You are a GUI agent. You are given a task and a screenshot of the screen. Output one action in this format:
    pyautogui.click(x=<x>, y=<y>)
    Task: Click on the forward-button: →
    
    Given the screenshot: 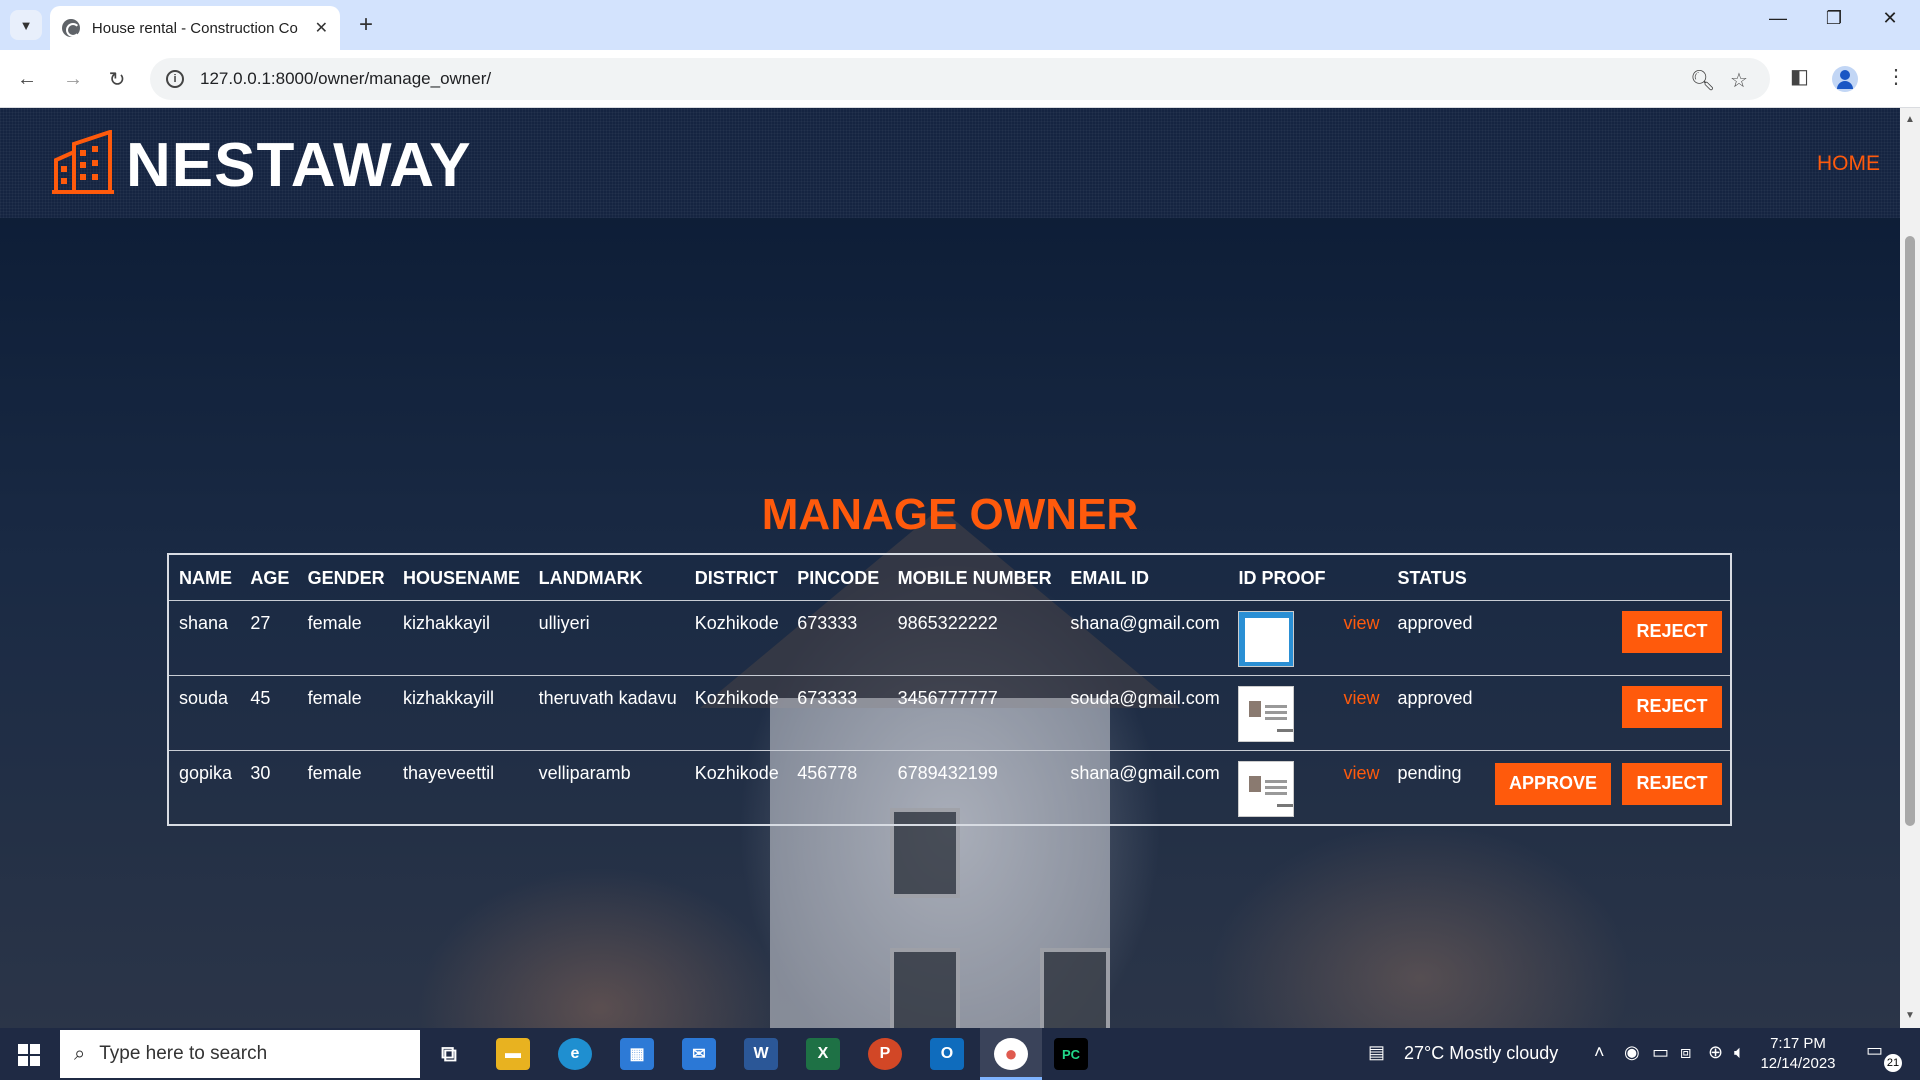 What is the action you would take?
    pyautogui.click(x=73, y=79)
    